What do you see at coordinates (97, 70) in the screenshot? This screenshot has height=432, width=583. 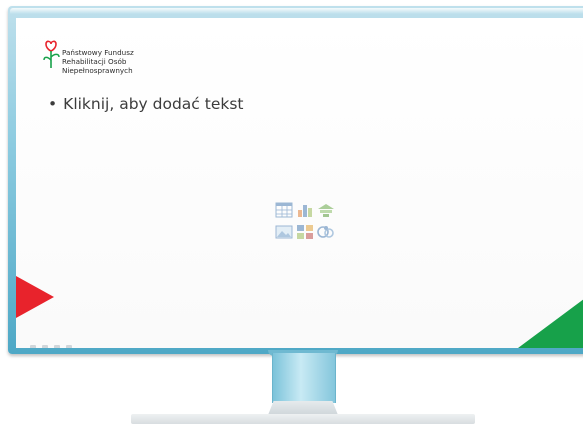 I see `org-name-line-3: Niepełnosprawnych` at bounding box center [97, 70].